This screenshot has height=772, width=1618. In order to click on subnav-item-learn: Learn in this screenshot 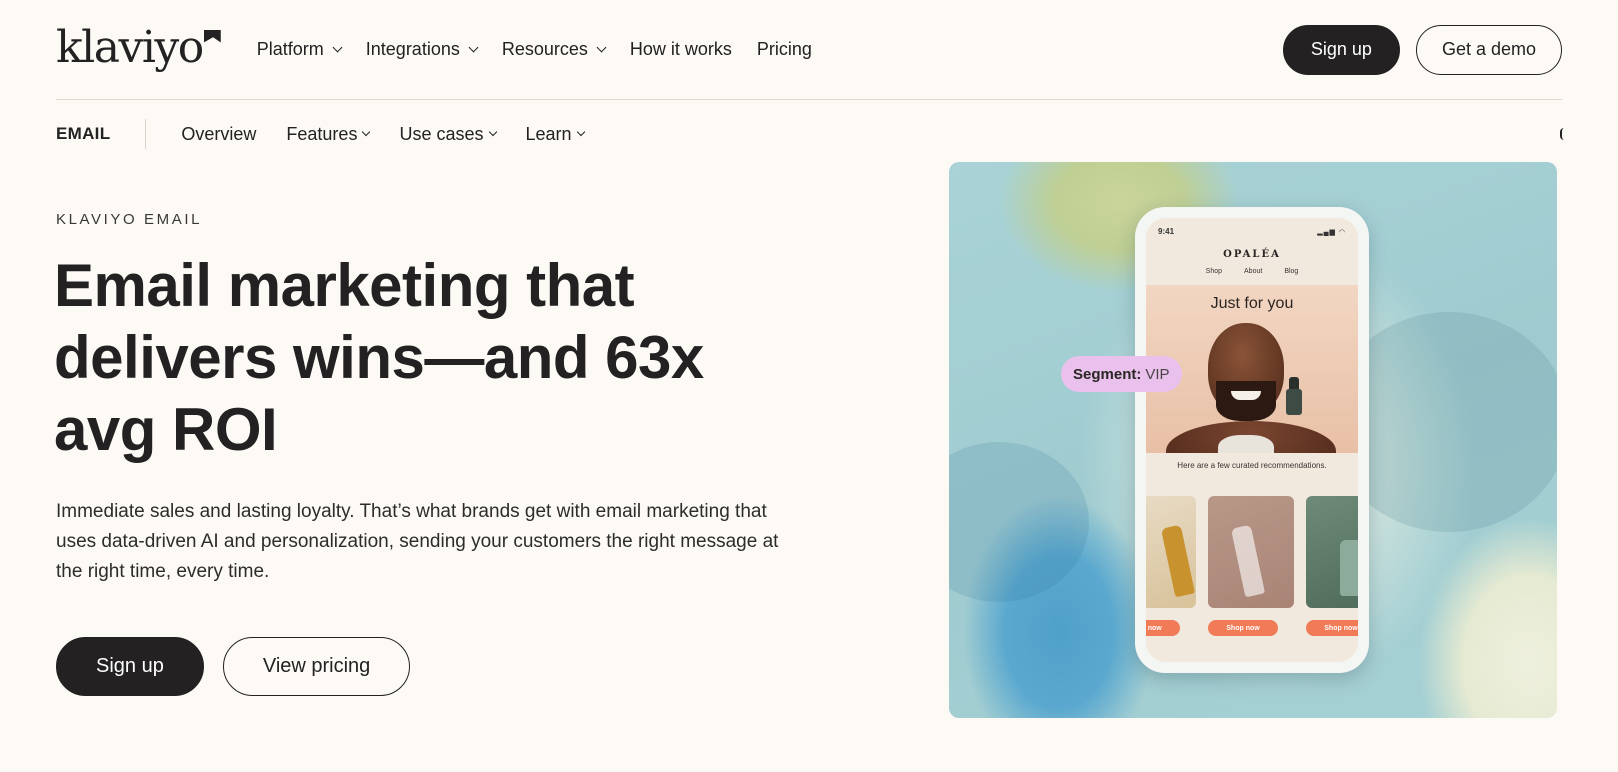, I will do `click(555, 134)`.